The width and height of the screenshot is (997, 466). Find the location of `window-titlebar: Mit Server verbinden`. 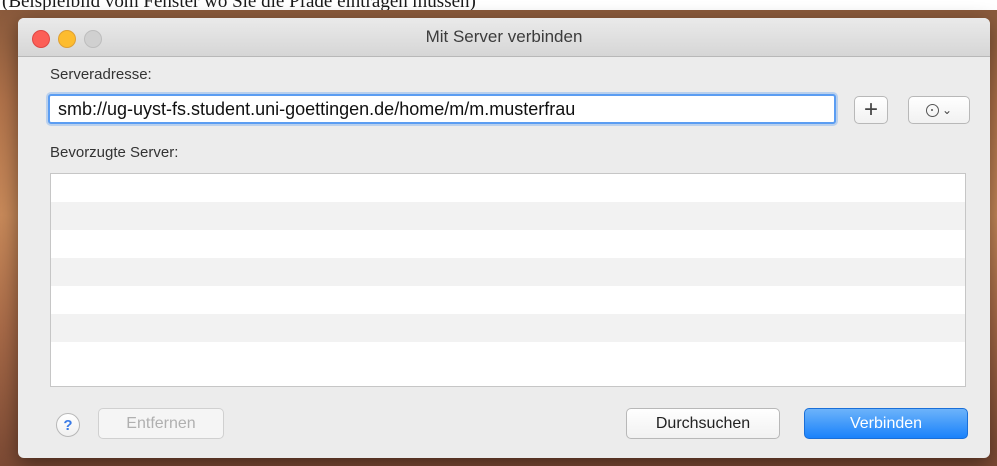

window-titlebar: Mit Server verbinden is located at coordinates (504, 37).